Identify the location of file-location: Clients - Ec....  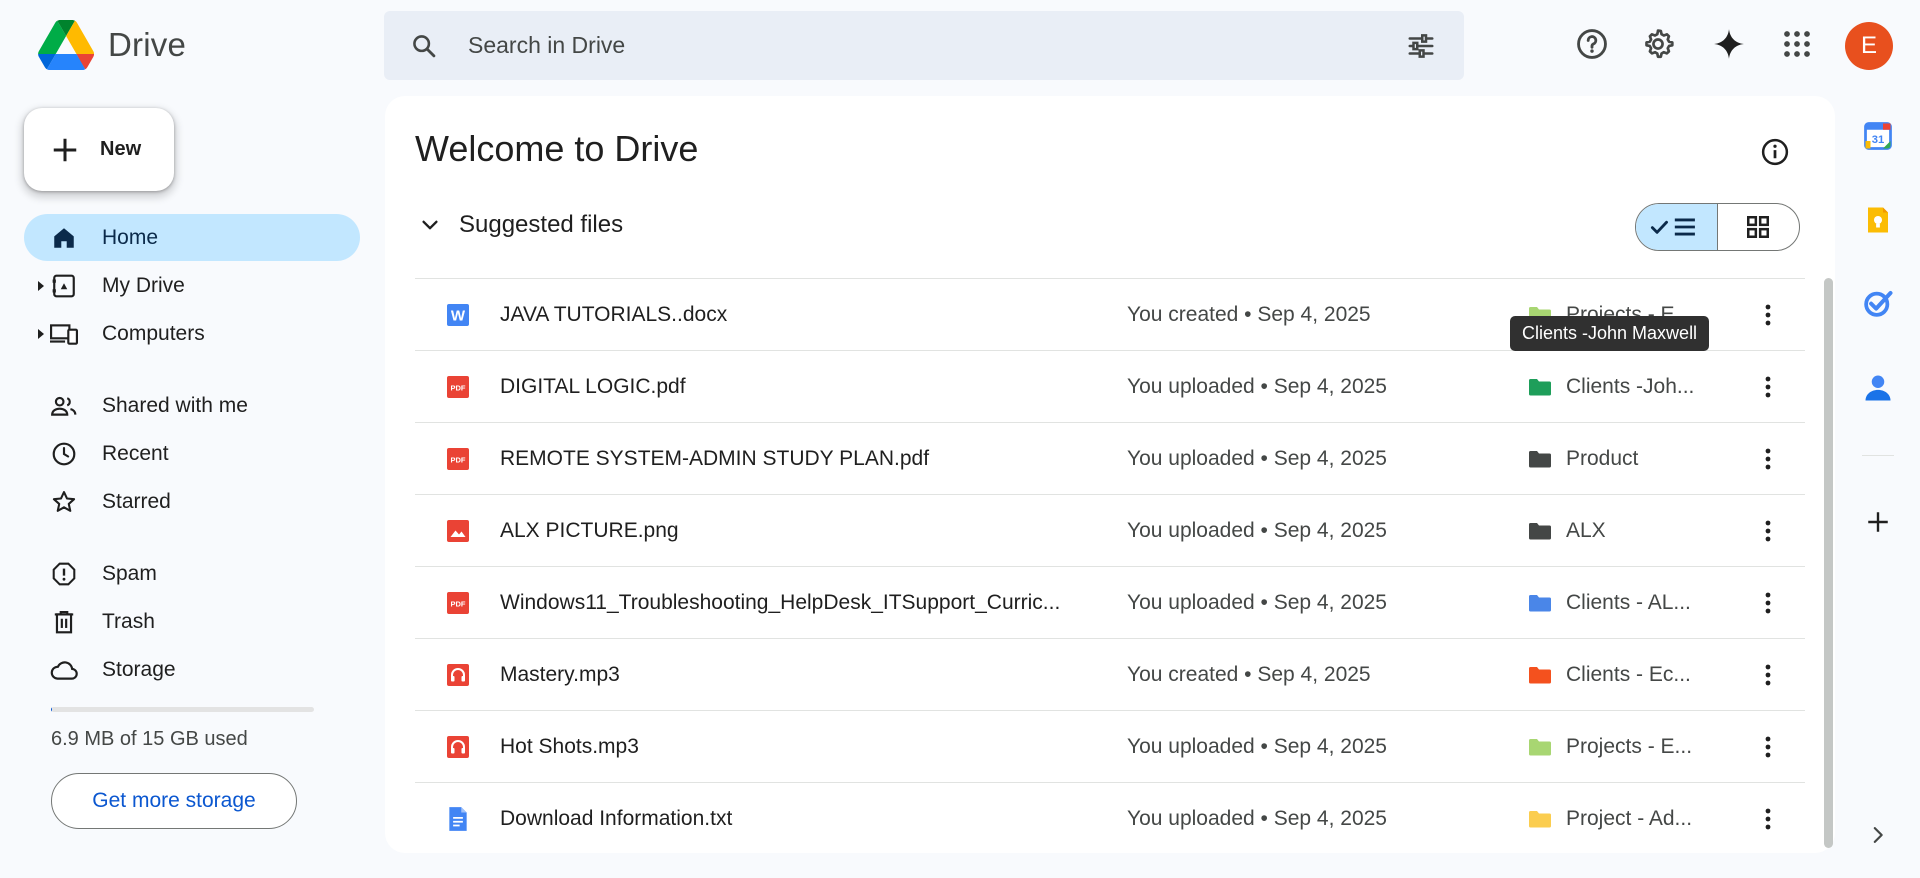
(1609, 675).